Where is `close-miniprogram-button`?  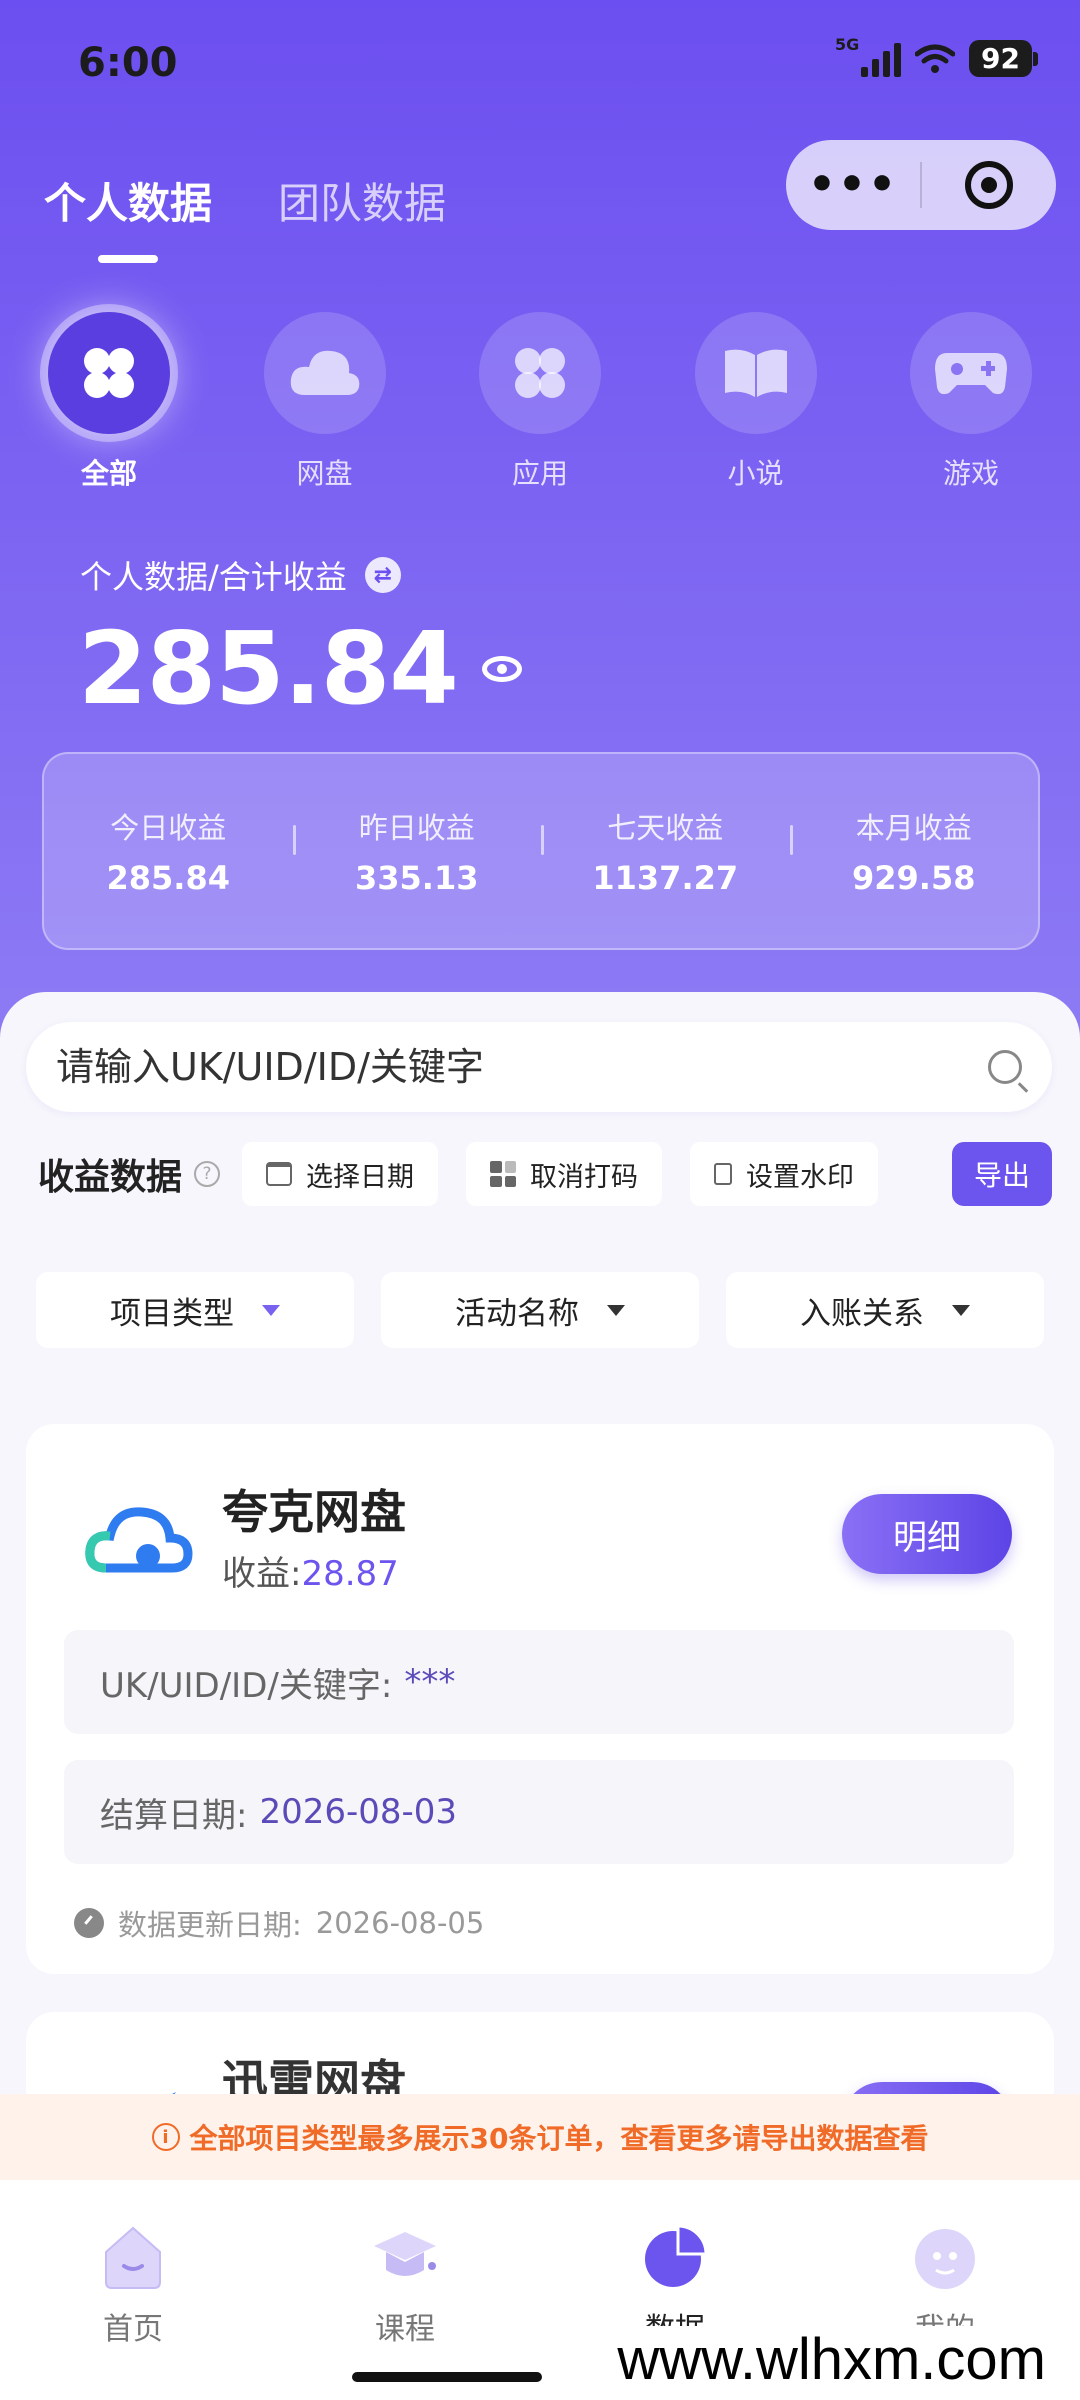
close-miniprogram-button is located at coordinates (989, 185).